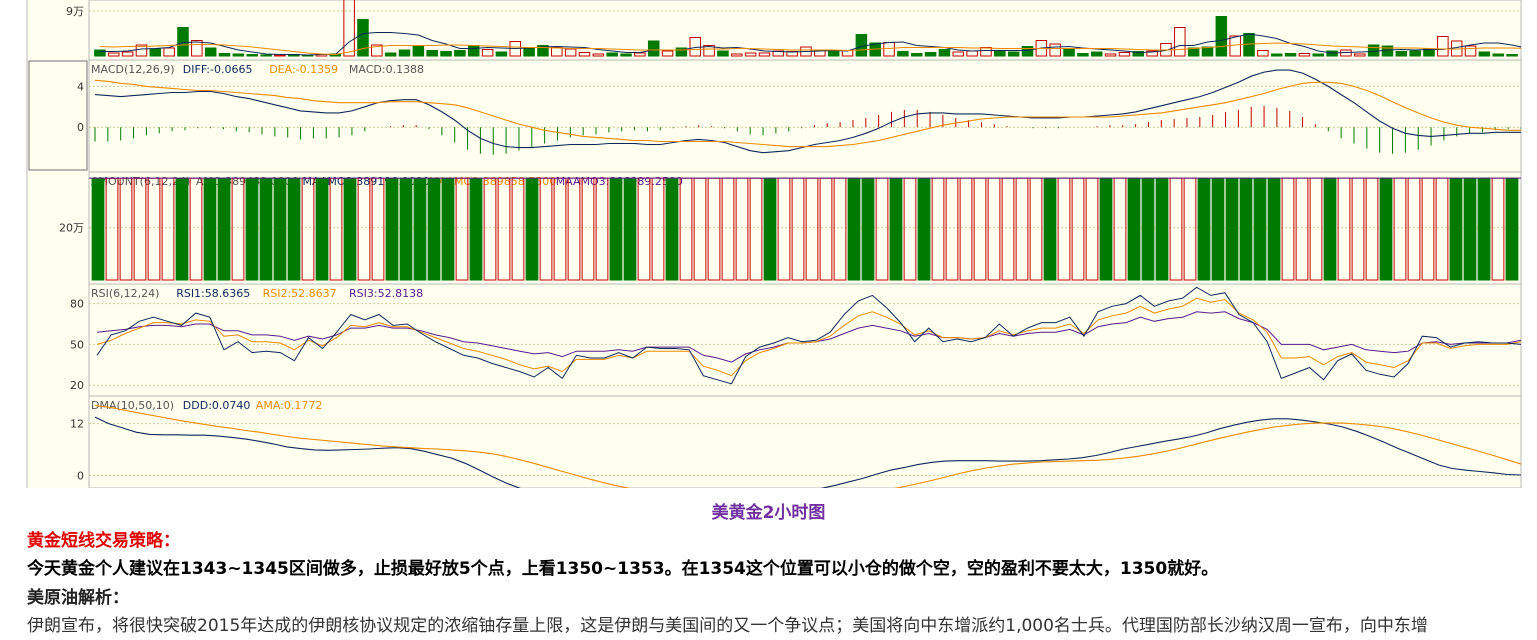 The image size is (1537, 640). Describe the element at coordinates (125, 293) in the screenshot. I see `rsi-label: RSI(6,12,24)` at that location.